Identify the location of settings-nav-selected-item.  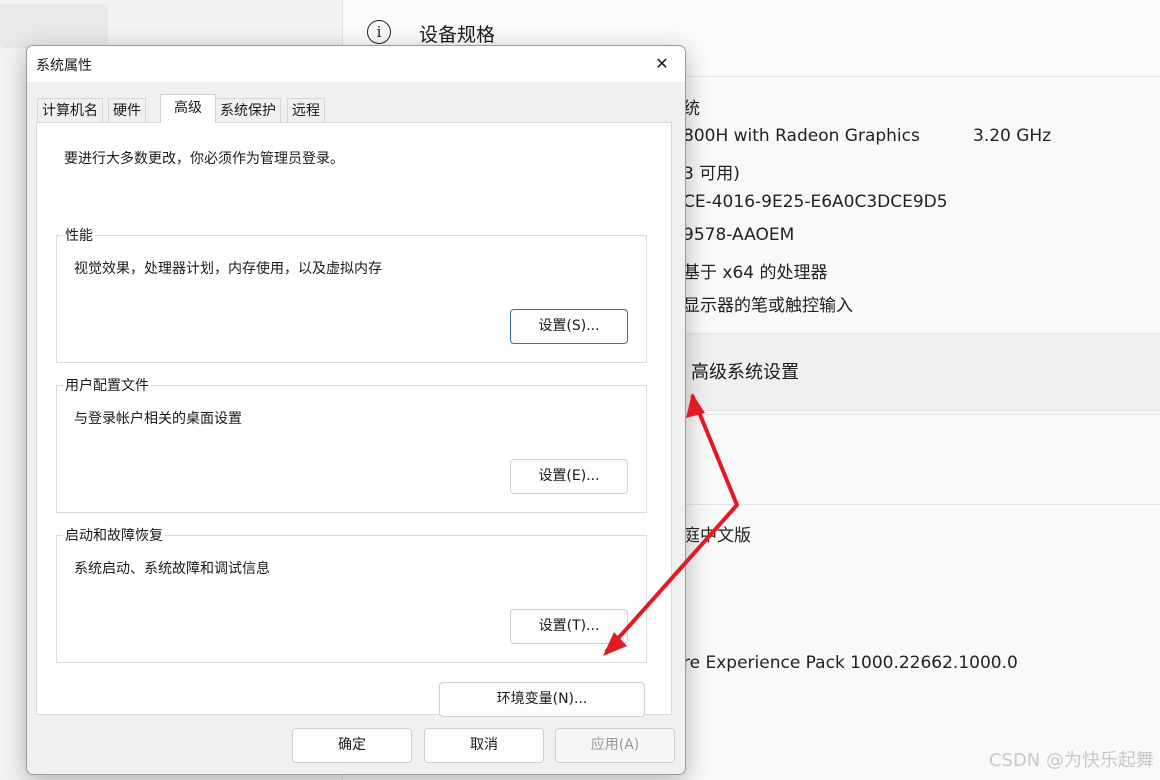
(54, 26).